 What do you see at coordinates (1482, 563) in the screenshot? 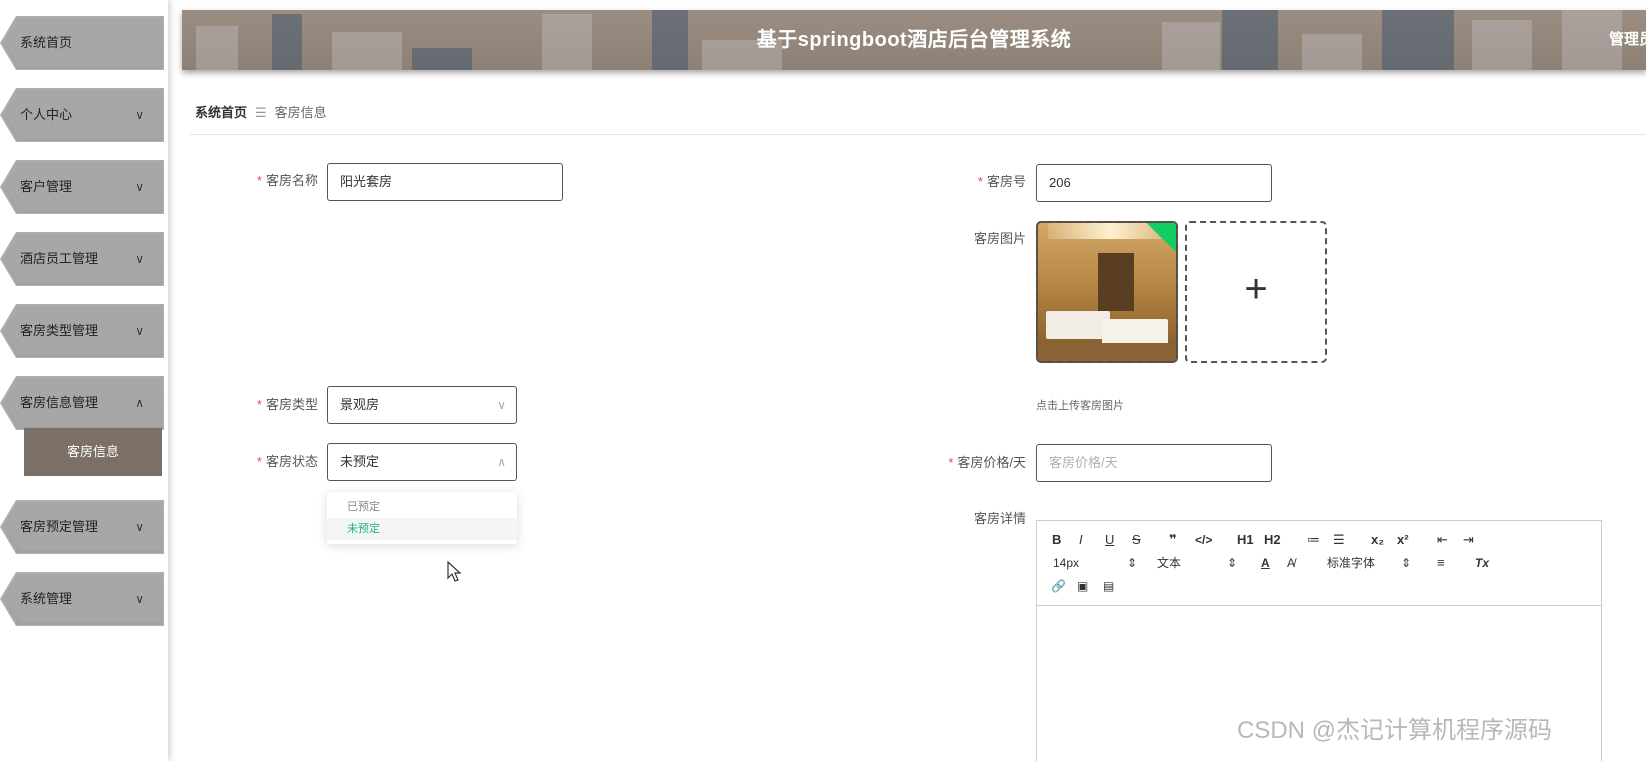
I see `clear-format-icon: Tx` at bounding box center [1482, 563].